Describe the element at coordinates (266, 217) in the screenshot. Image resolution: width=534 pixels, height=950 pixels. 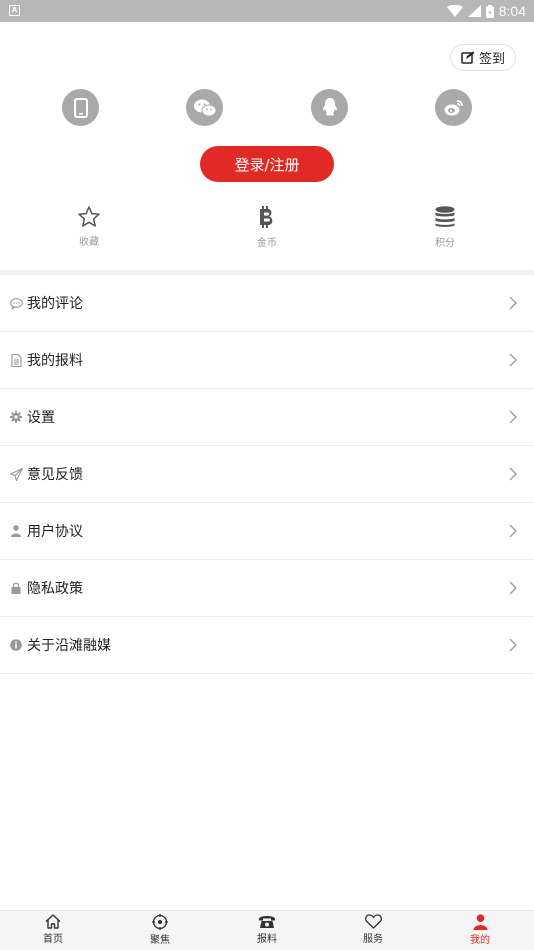
I see `bitcoin-icon` at that location.